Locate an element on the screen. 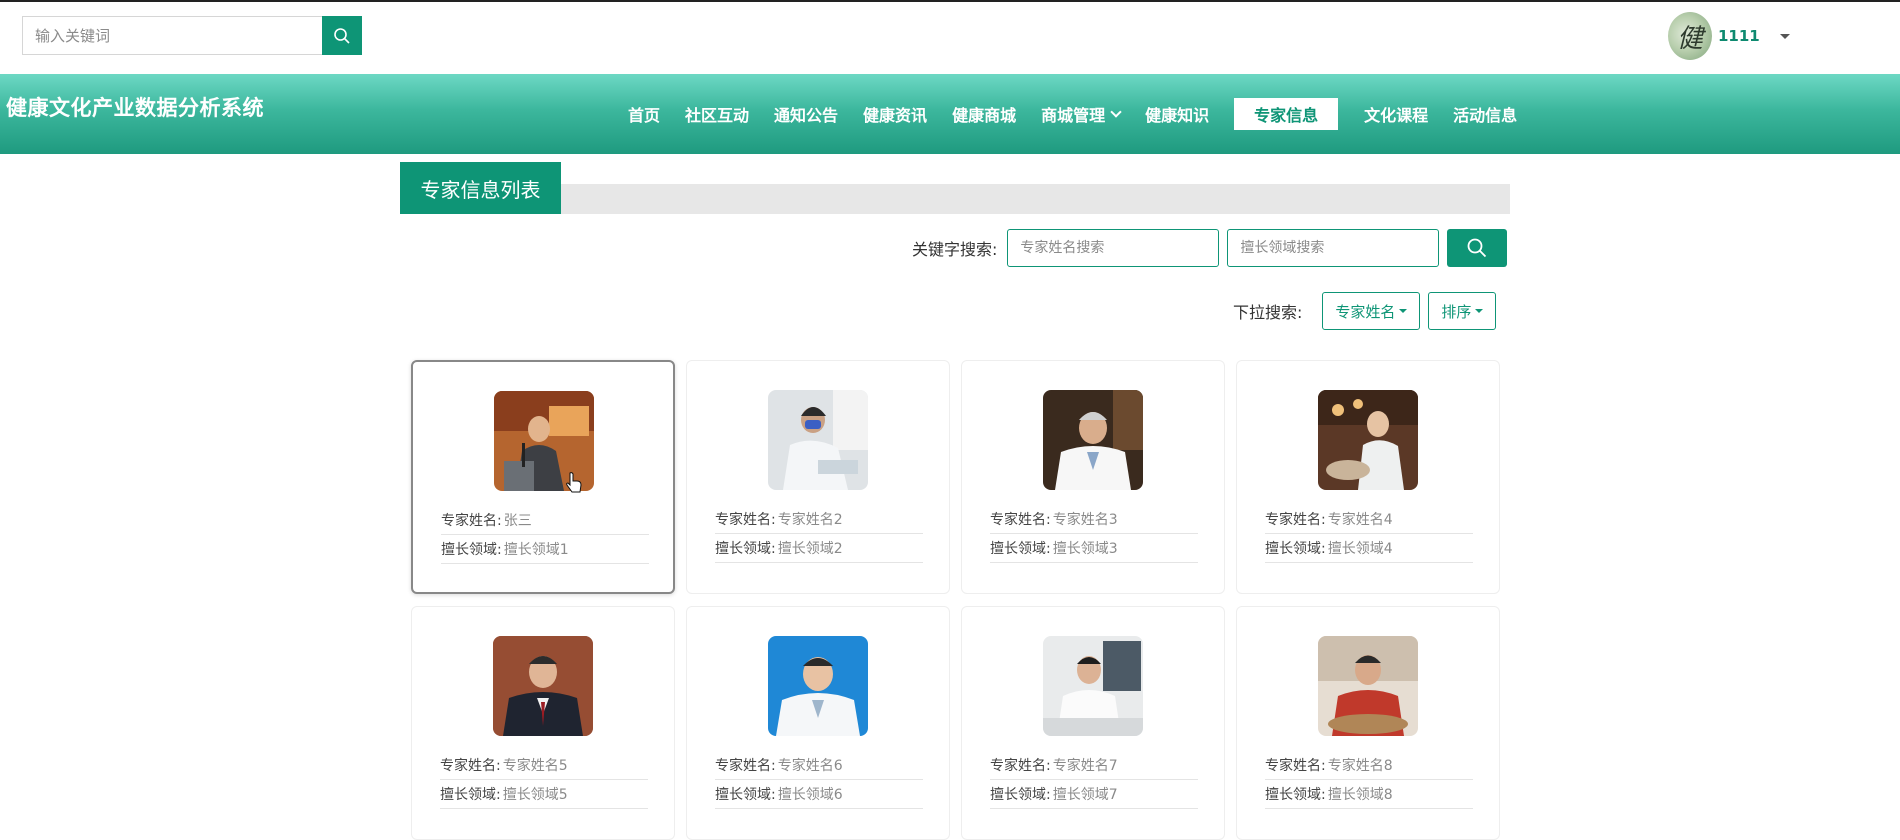 The height and width of the screenshot is (840, 1900). expert-field-row: 擅长领域: 擅长领域6 is located at coordinates (819, 794).